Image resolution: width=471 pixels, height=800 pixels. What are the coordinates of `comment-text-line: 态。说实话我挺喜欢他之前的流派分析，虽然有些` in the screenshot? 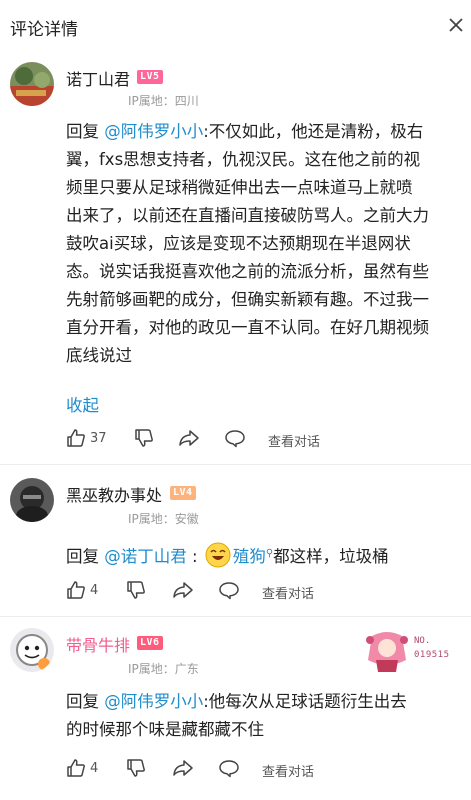 It's located at (247, 271).